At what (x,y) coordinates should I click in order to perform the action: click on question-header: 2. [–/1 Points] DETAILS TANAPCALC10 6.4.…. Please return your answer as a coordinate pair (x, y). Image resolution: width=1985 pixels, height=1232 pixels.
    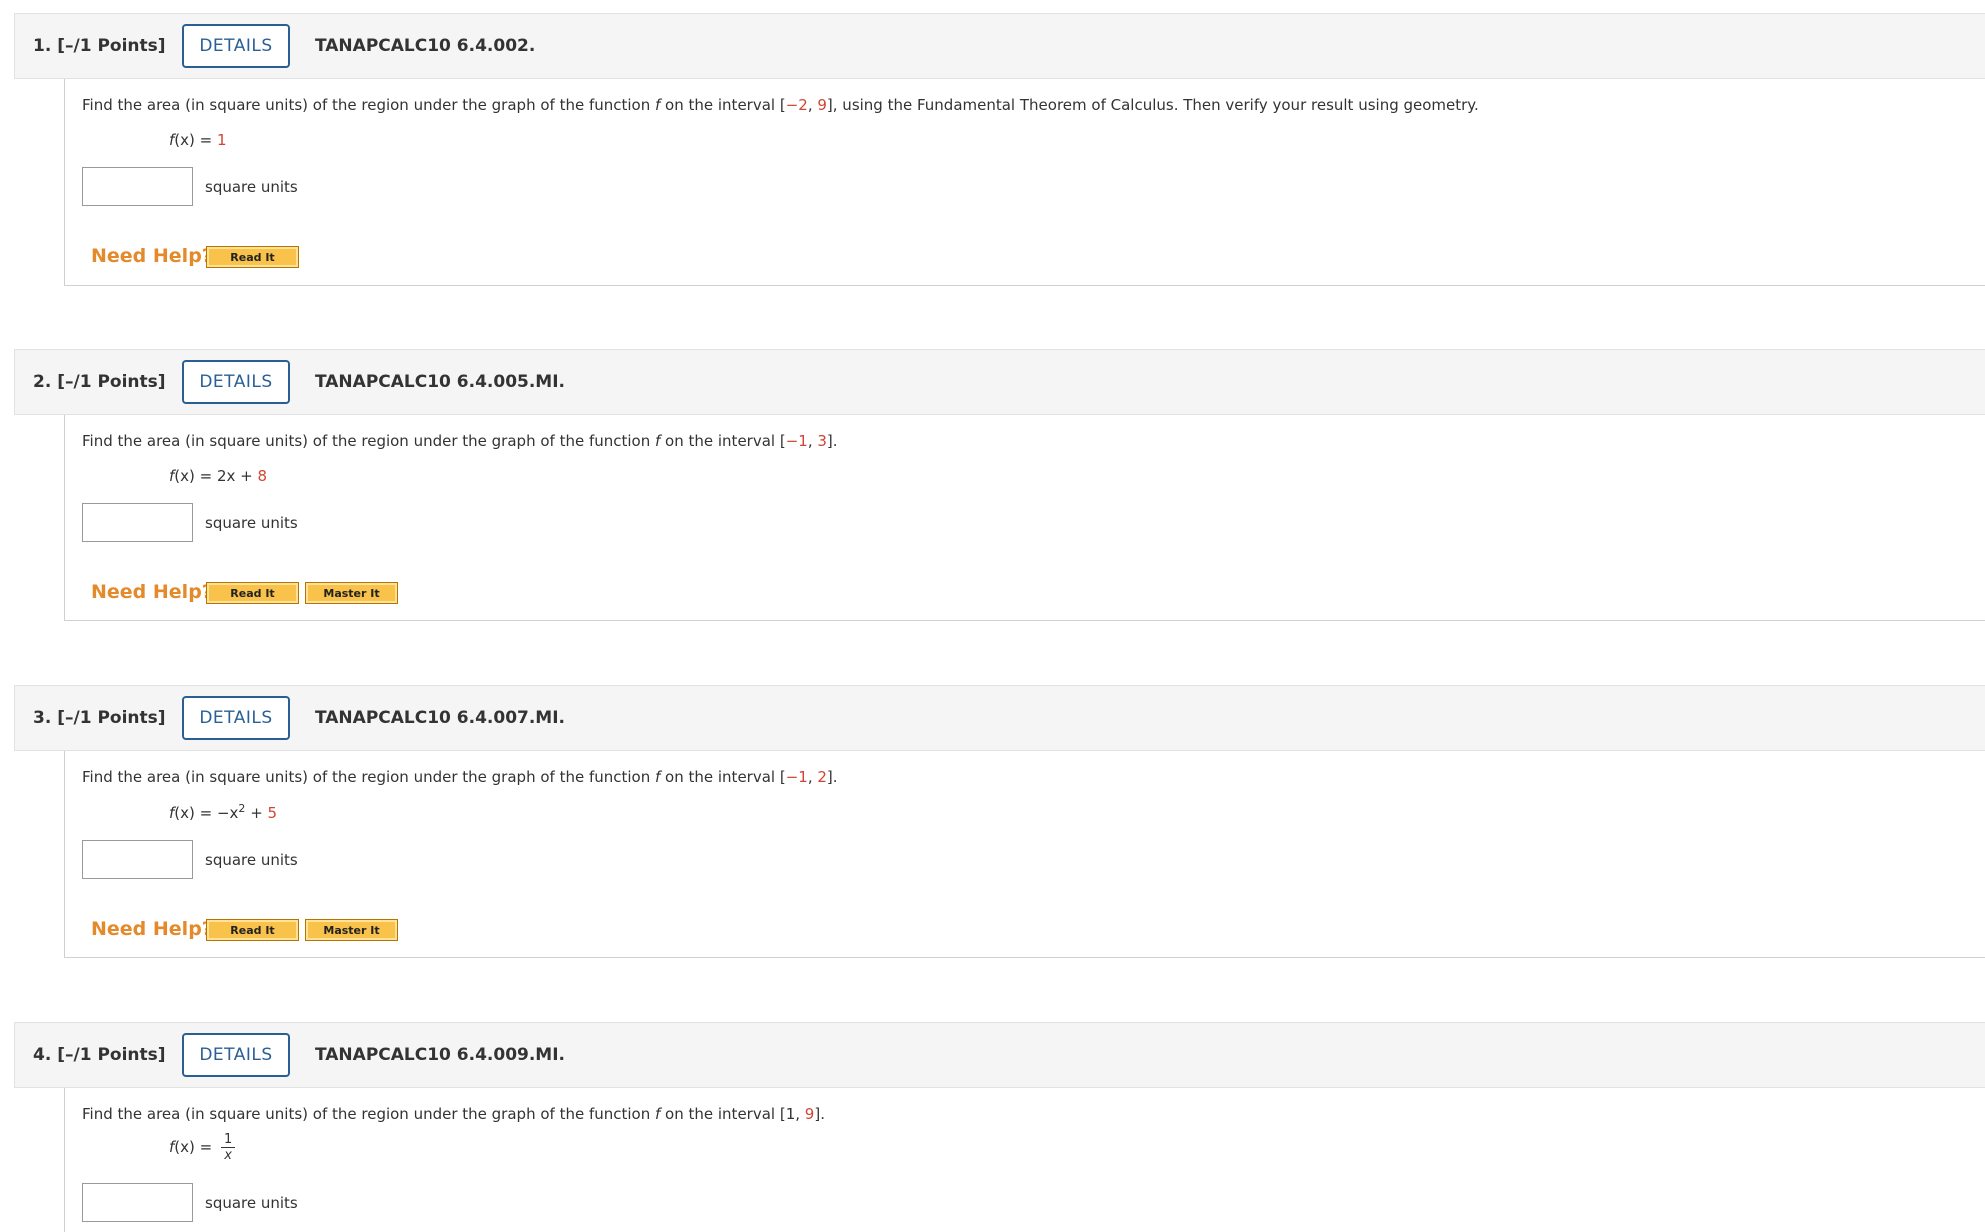
    Looking at the image, I should click on (999, 382).